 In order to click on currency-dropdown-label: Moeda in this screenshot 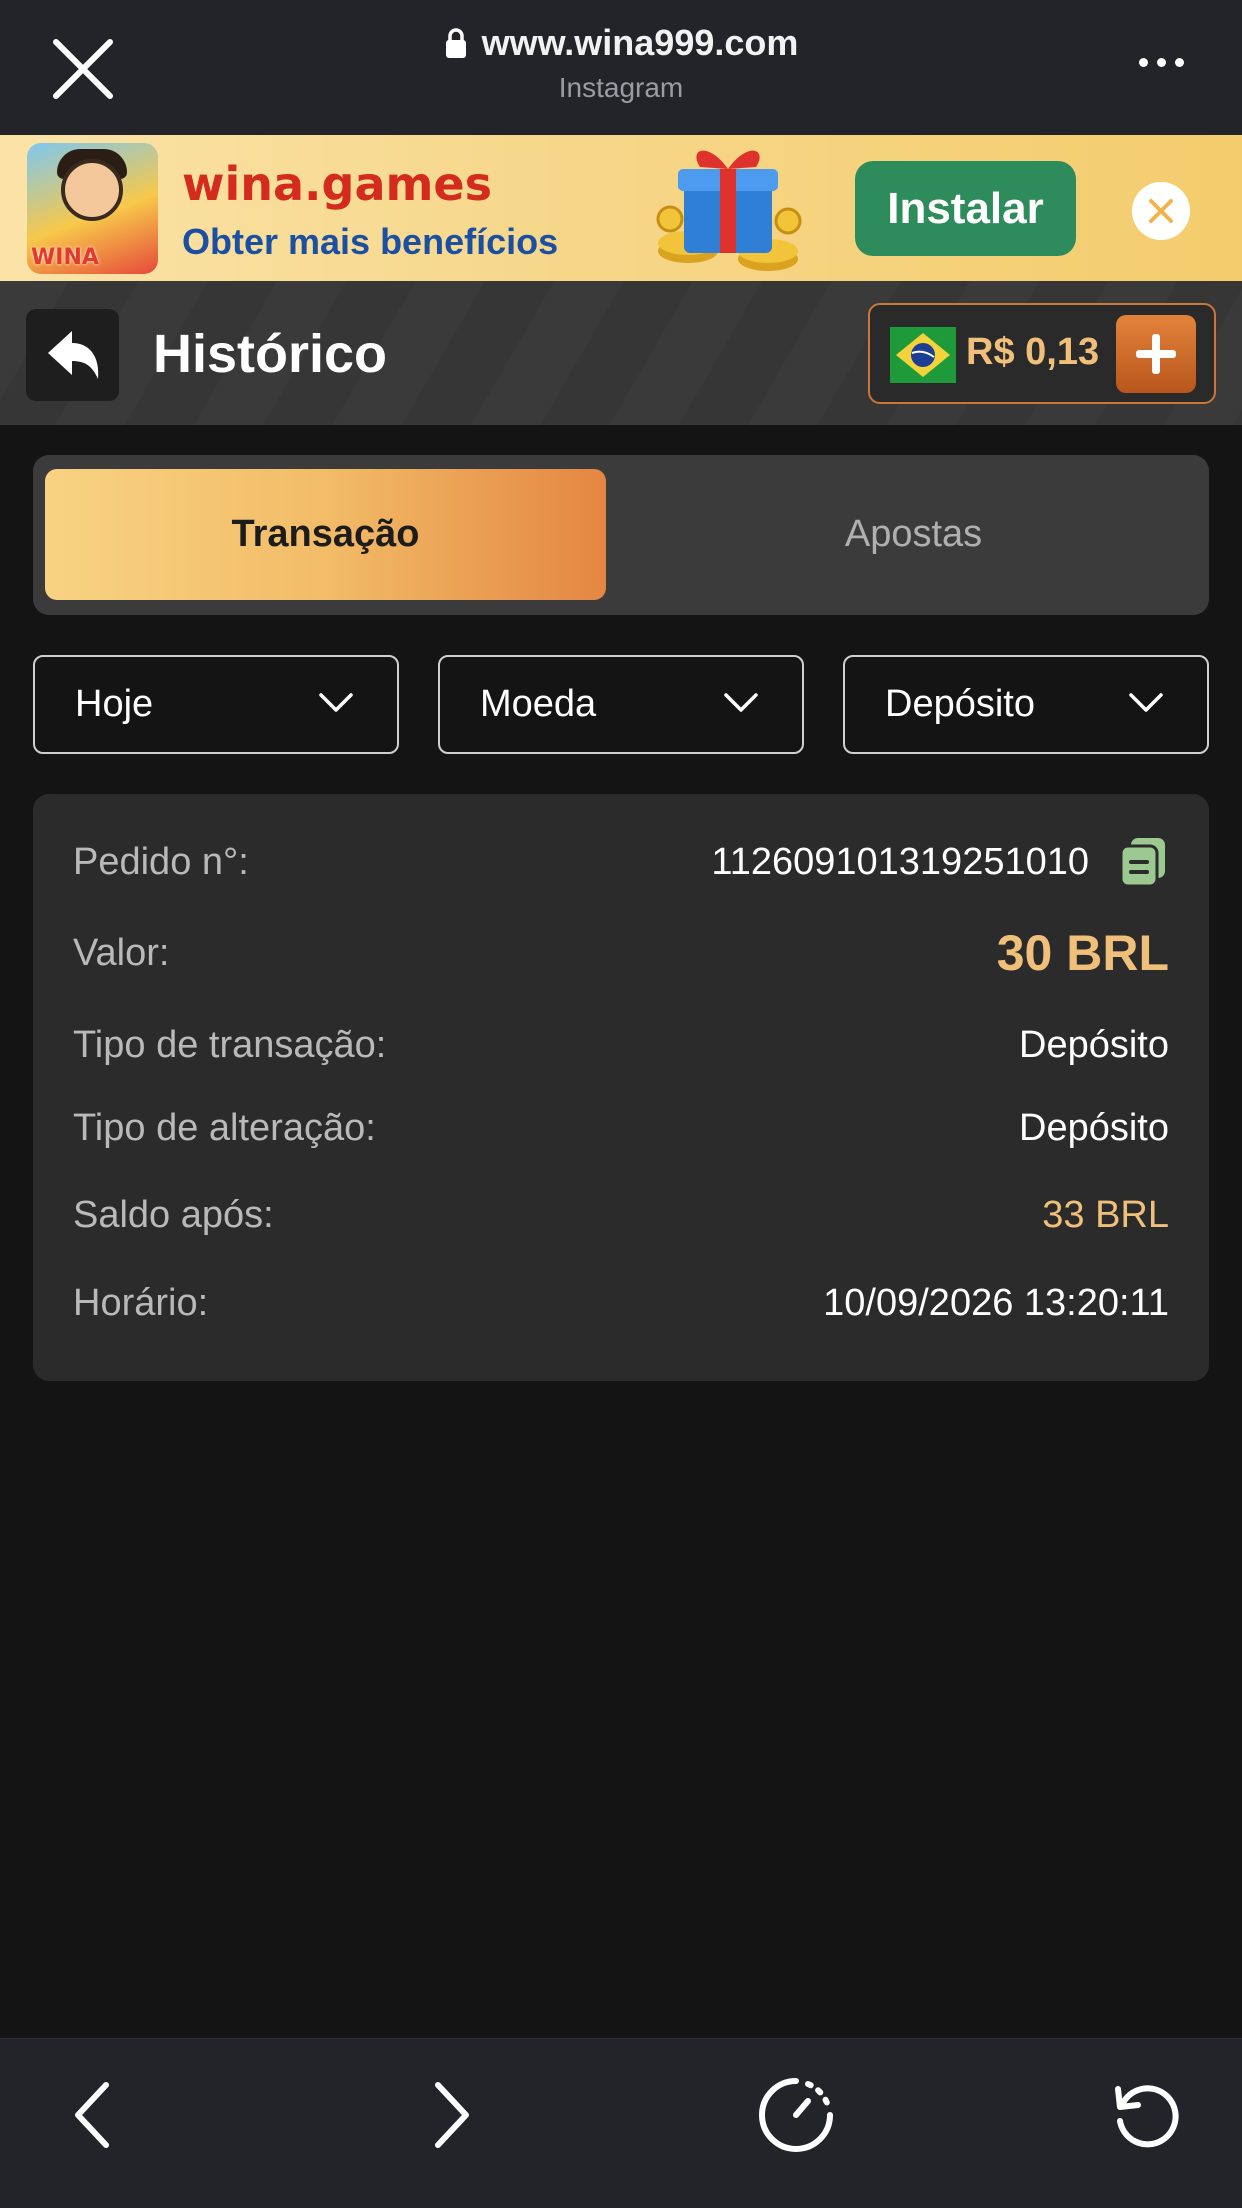, I will do `click(538, 704)`.